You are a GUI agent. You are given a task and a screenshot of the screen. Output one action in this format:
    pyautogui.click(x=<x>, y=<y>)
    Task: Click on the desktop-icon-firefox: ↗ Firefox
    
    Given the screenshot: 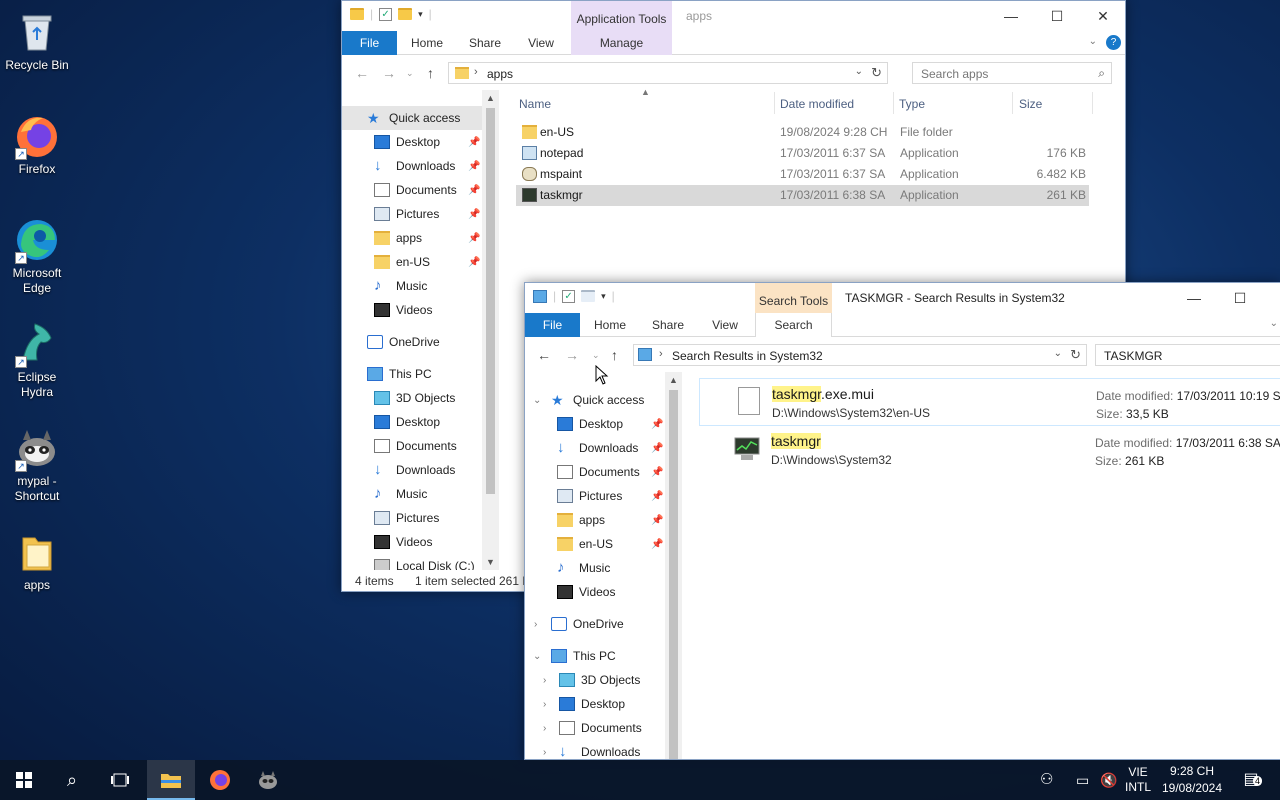 What is the action you would take?
    pyautogui.click(x=37, y=144)
    